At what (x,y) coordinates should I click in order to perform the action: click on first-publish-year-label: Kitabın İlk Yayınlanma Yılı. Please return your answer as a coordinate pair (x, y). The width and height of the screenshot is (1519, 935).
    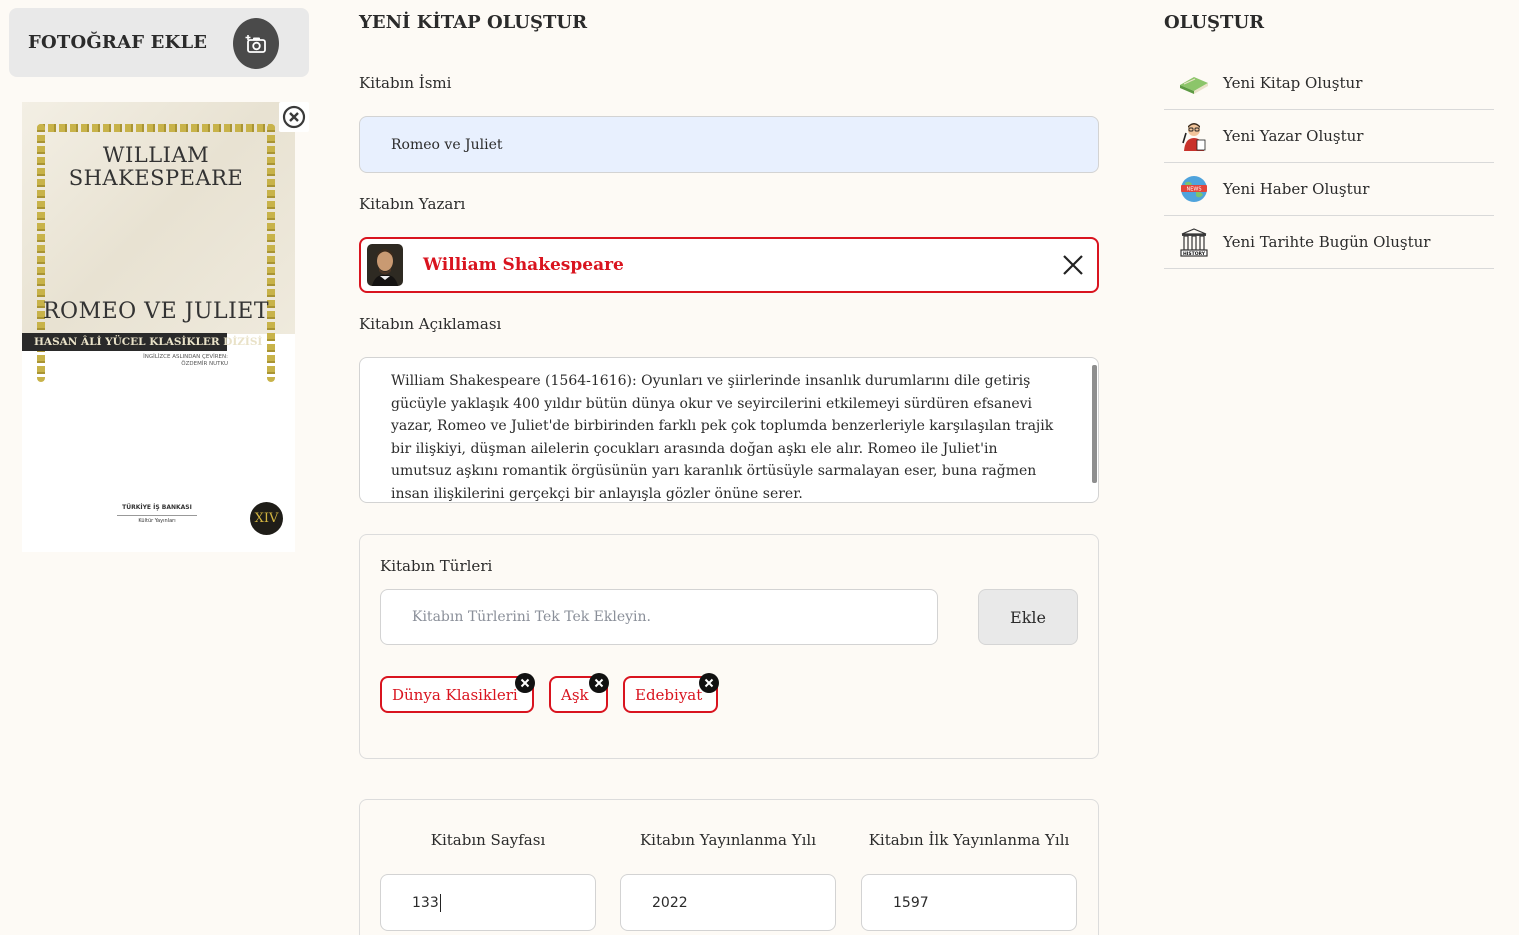
    Looking at the image, I should click on (969, 840).